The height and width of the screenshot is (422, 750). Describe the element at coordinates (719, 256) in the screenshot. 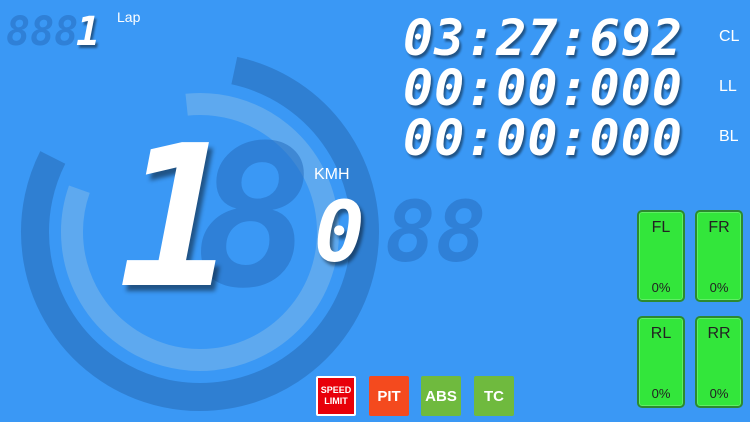

I see `tire-front-right: FR 0%` at that location.